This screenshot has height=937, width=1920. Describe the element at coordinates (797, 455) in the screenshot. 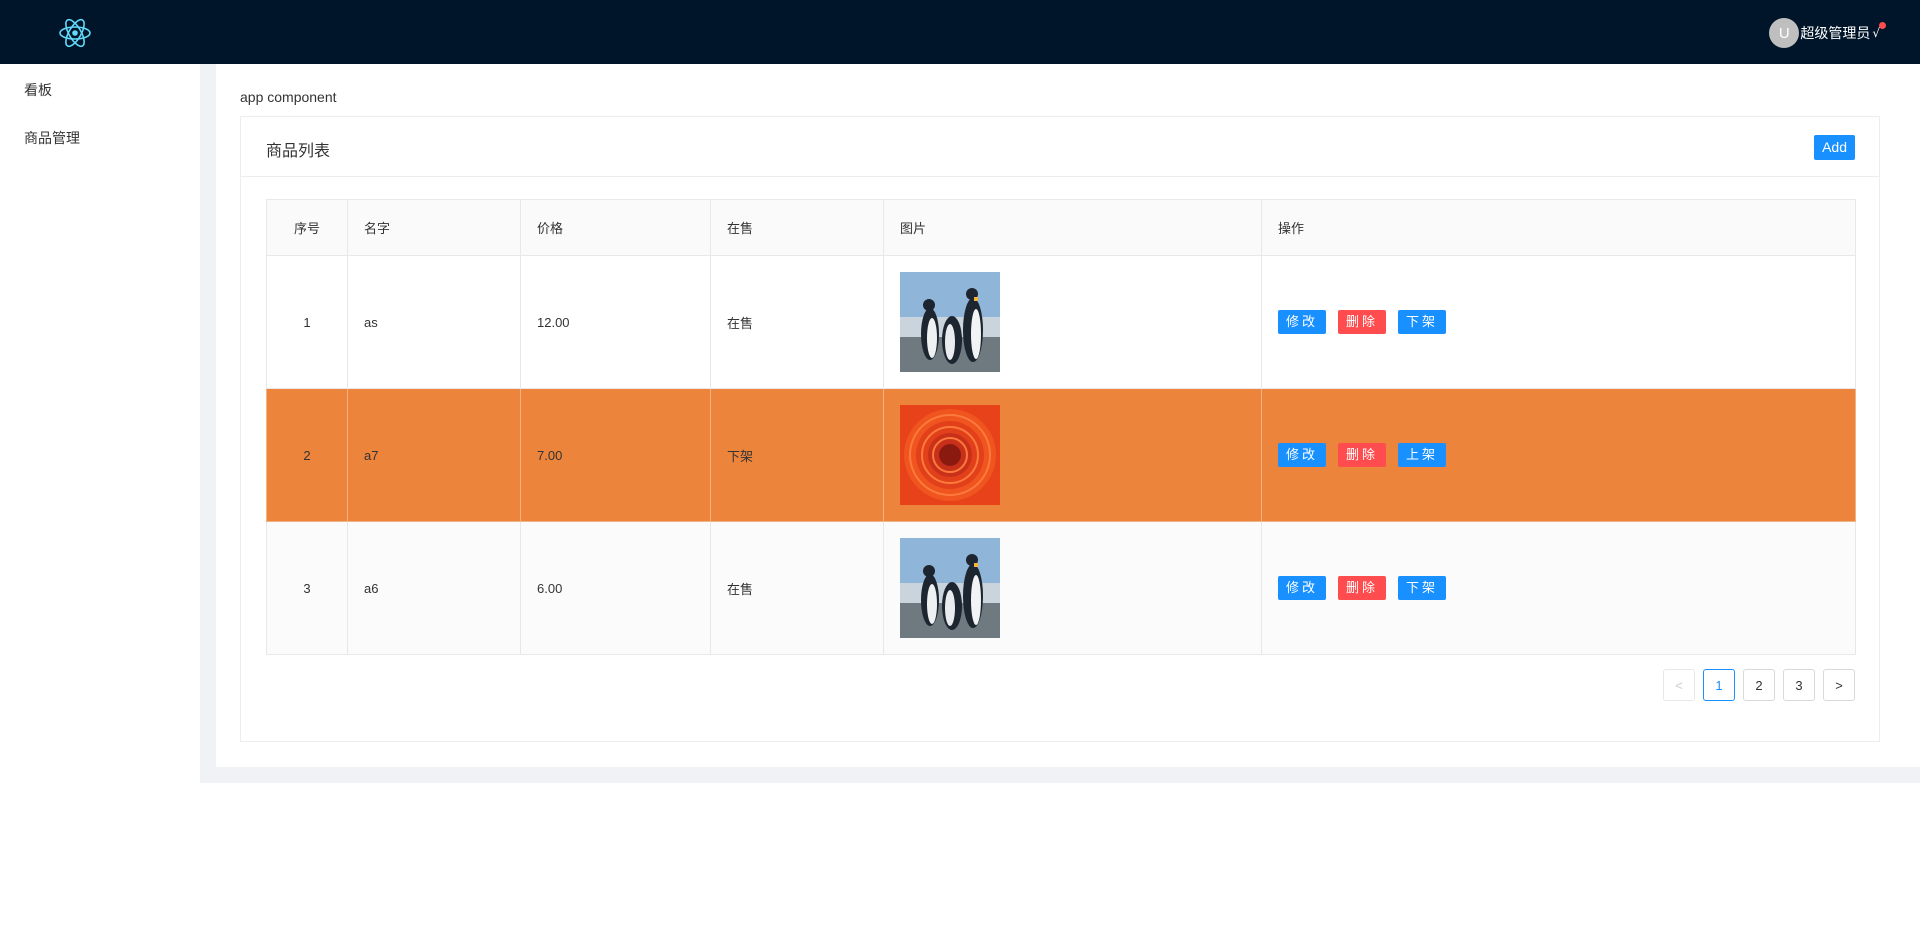

I see `cell-status: 下架` at that location.